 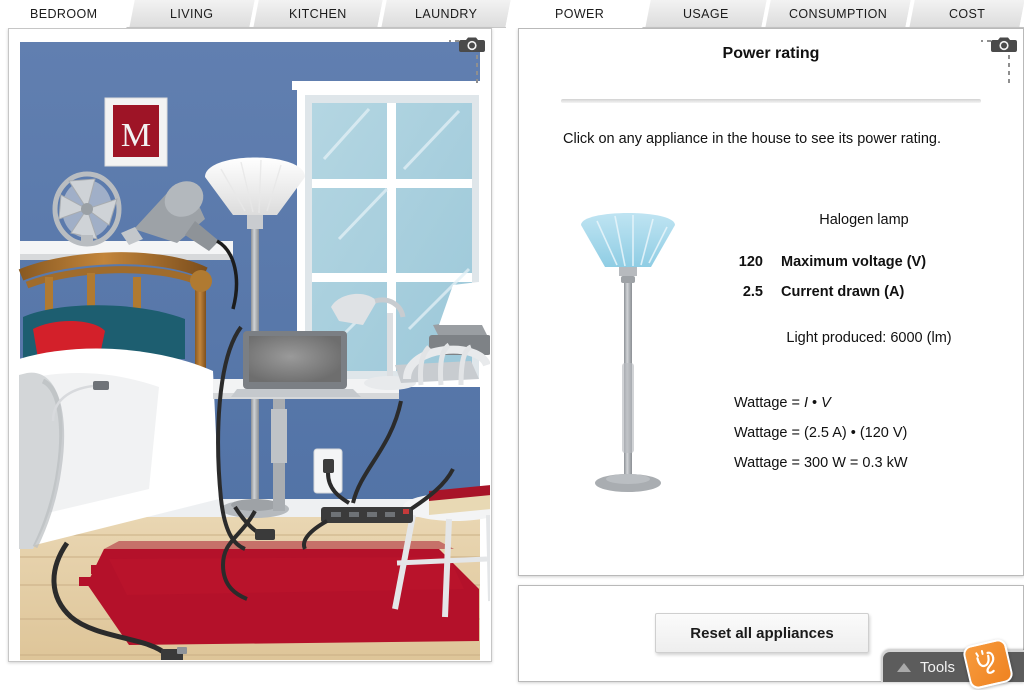 I want to click on explorelearning-logo-icon, so click(x=988, y=663).